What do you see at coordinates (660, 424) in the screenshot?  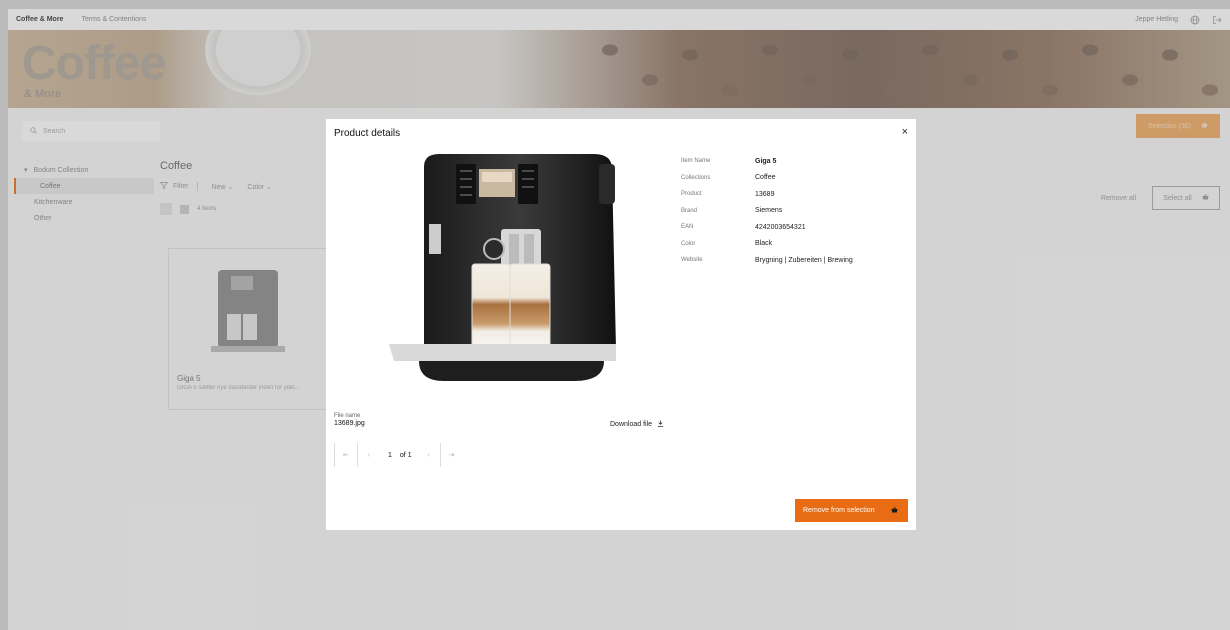 I see `download-icon` at bounding box center [660, 424].